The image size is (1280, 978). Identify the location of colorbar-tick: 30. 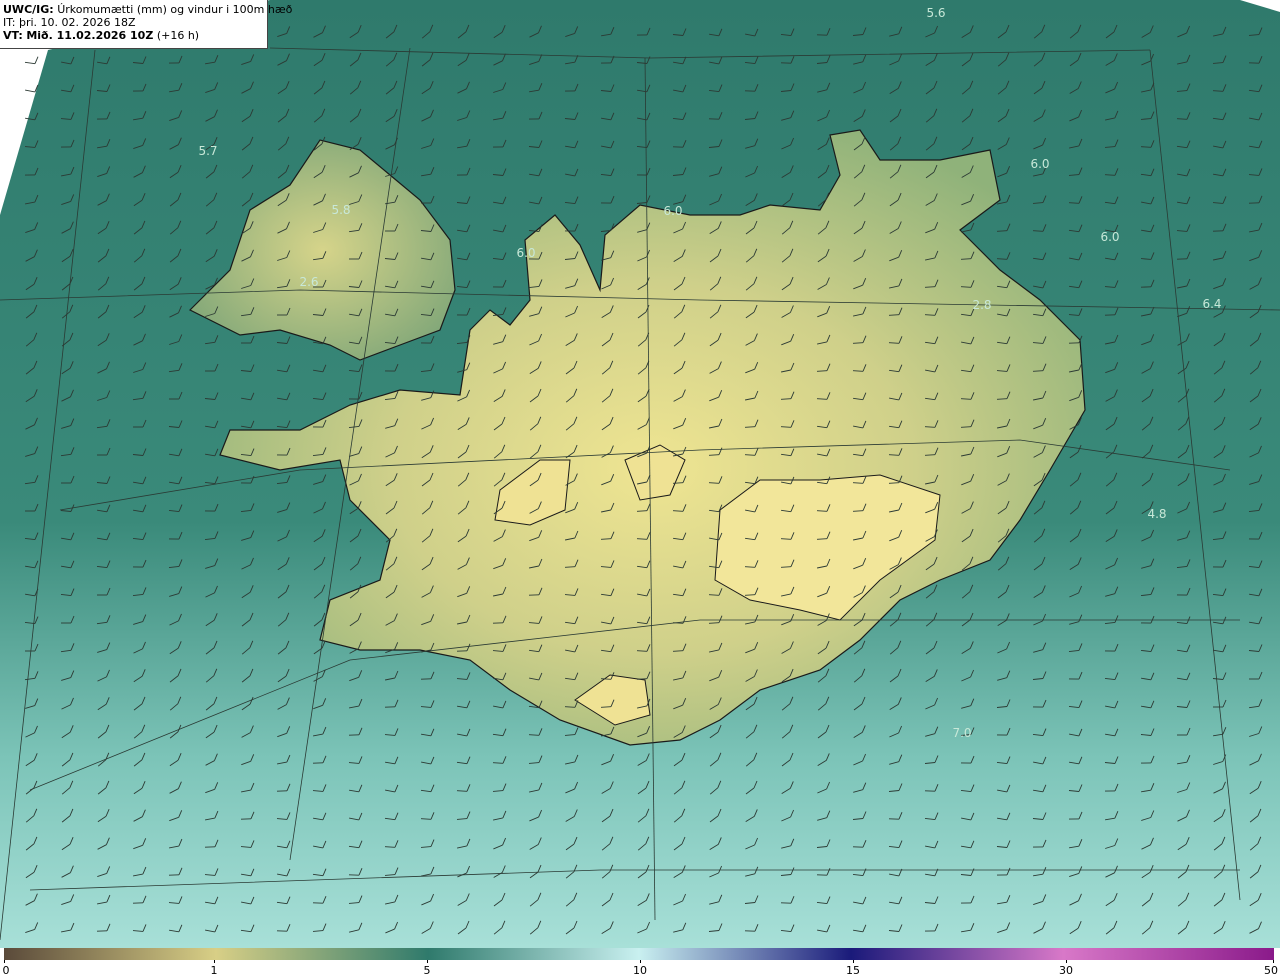
(1066, 970).